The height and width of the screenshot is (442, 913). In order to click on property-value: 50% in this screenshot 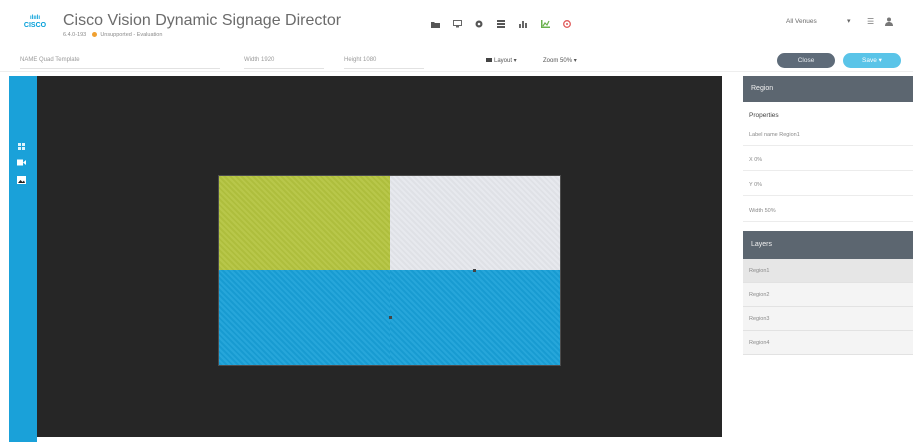, I will do `click(770, 211)`.